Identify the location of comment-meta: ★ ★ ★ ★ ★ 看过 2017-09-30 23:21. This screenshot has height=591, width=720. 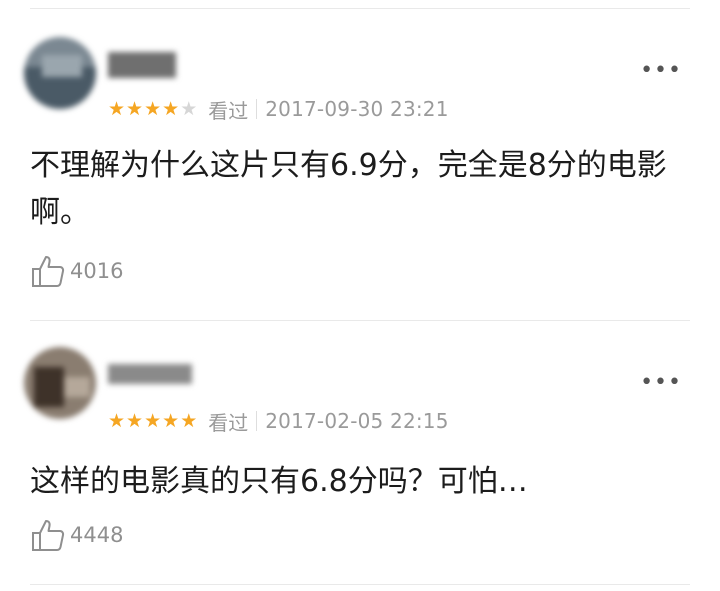
(278, 109).